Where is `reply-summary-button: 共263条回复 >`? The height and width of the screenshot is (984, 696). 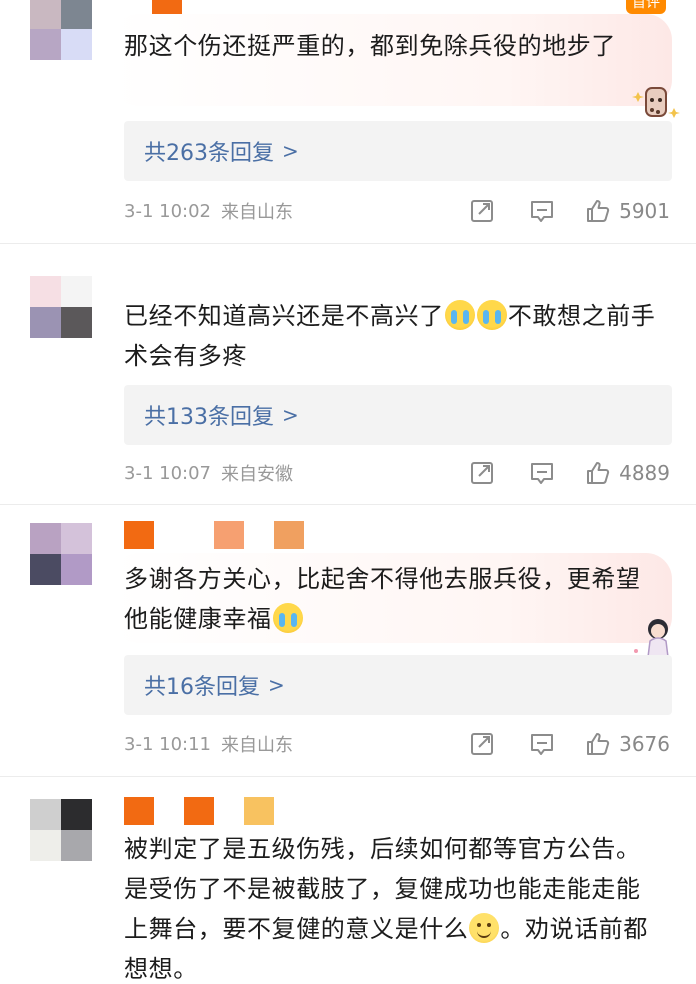
reply-summary-button: 共263条回复 > is located at coordinates (398, 151).